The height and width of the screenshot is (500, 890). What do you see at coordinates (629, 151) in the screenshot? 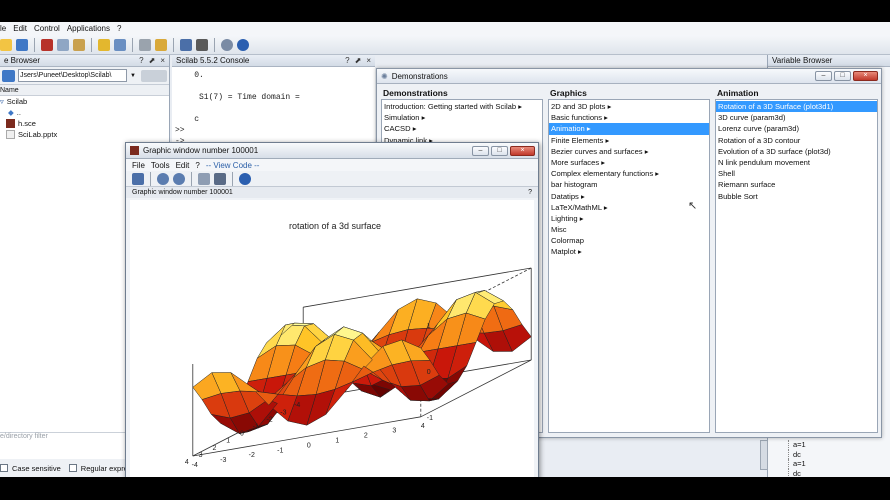
I see `list-item: Bezier curves and surfaces ▸` at bounding box center [629, 151].